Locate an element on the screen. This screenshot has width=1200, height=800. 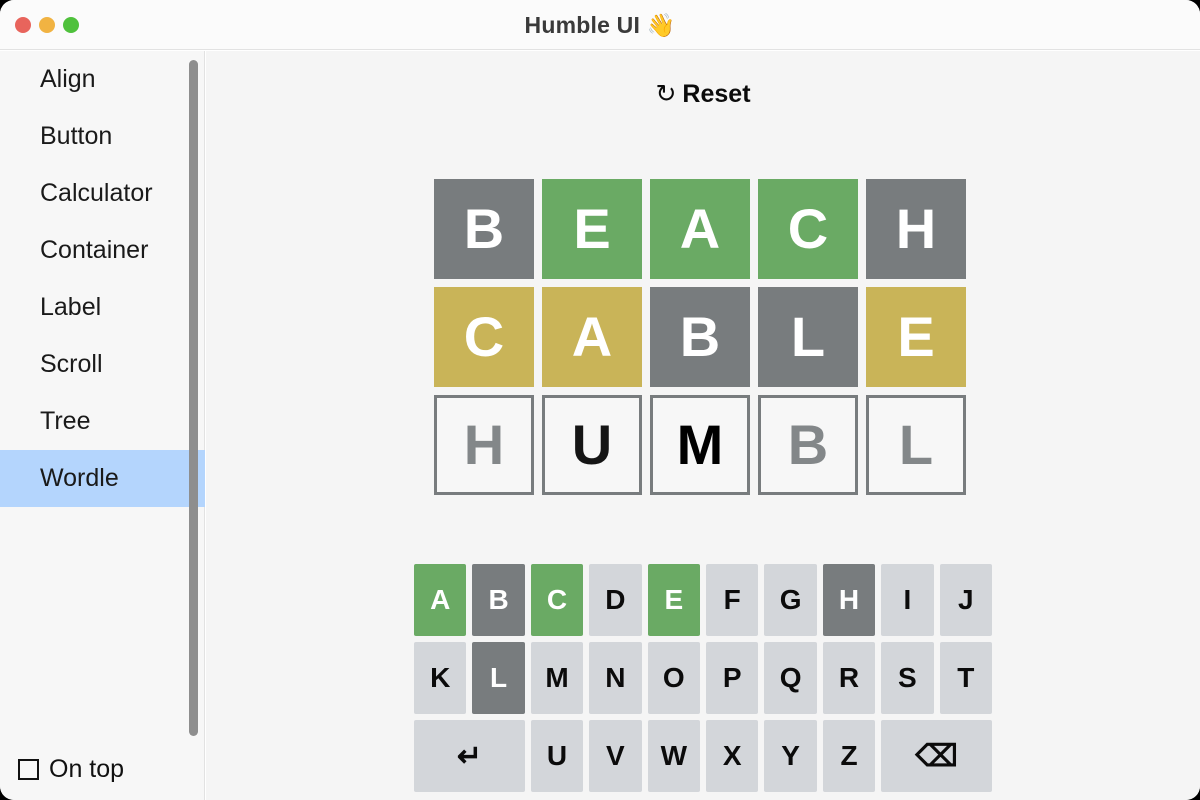
sidebar-item-wordle: Wordle is located at coordinates (102, 478).